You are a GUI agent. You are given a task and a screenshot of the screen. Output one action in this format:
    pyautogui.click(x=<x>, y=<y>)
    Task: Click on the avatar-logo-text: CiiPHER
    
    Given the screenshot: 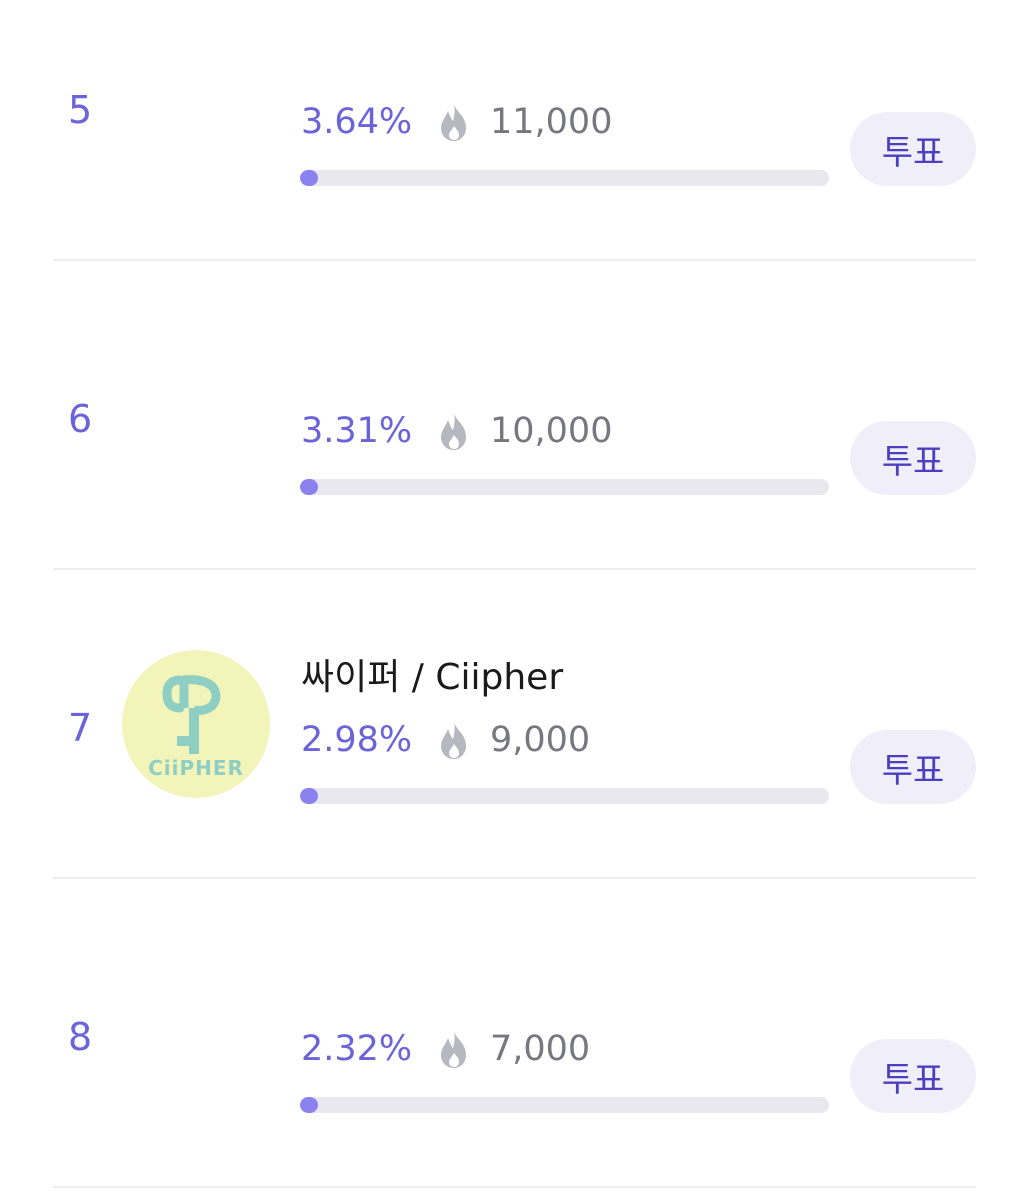 What is the action you would take?
    pyautogui.click(x=196, y=768)
    